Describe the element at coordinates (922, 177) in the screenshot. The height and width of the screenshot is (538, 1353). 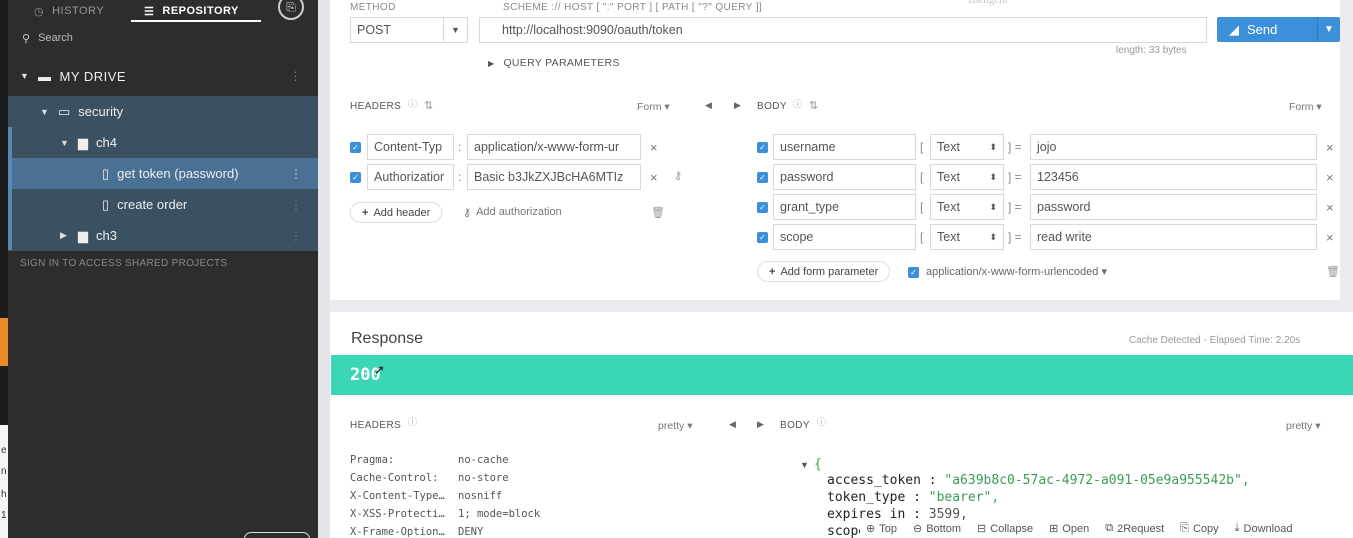
I see `bracket-open: [` at that location.